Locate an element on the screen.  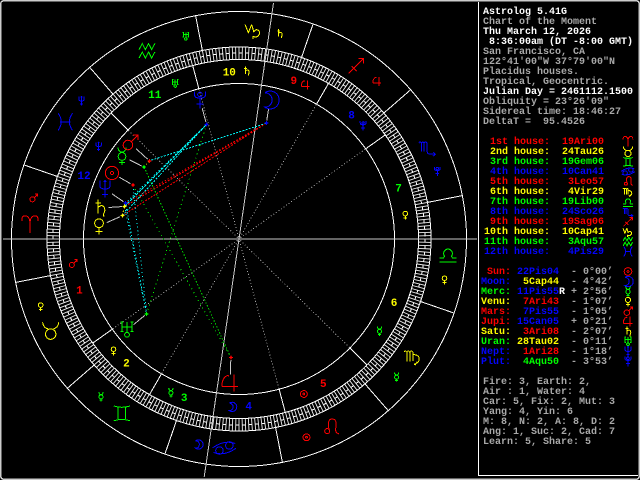
svg-text: 9 is located at coordinates (293, 82).